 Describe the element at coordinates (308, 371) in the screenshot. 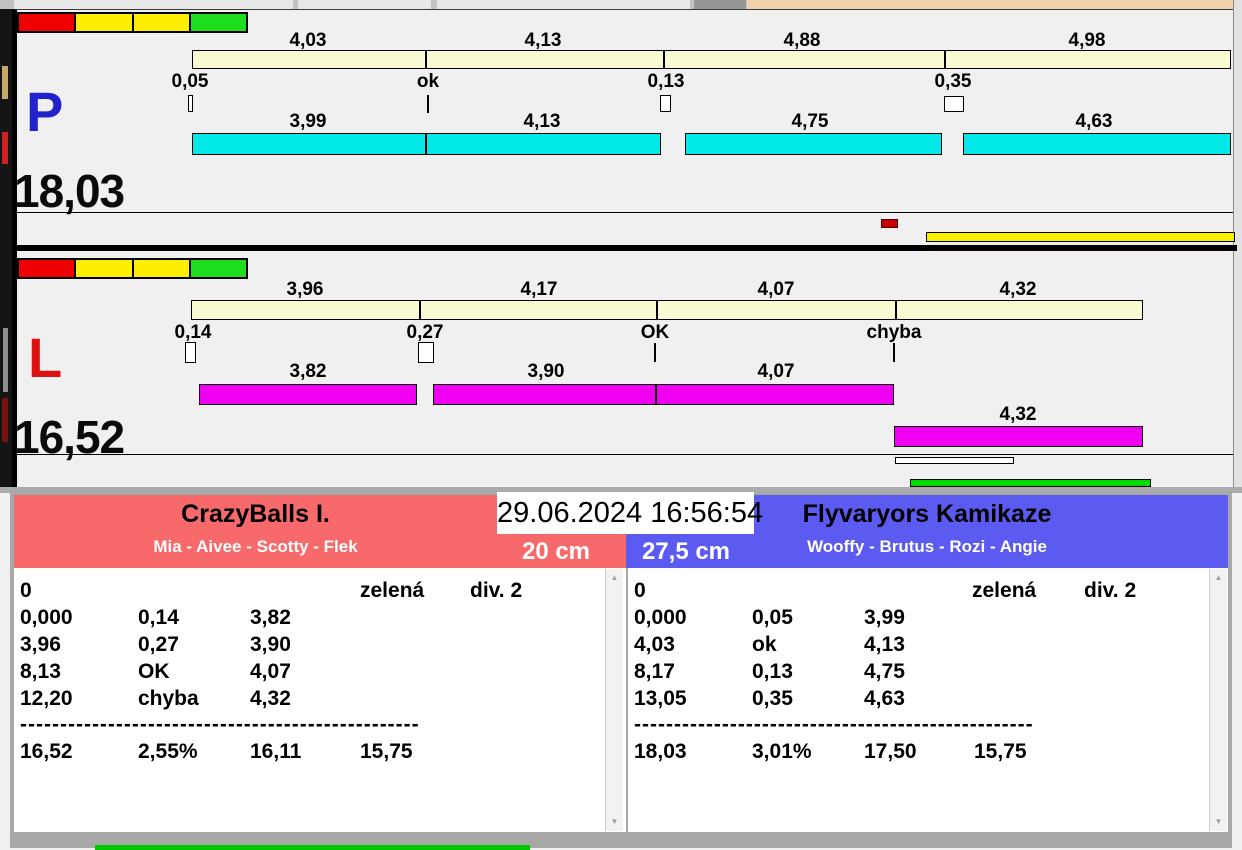

I see `lane-l-run-label: 3,82` at that location.